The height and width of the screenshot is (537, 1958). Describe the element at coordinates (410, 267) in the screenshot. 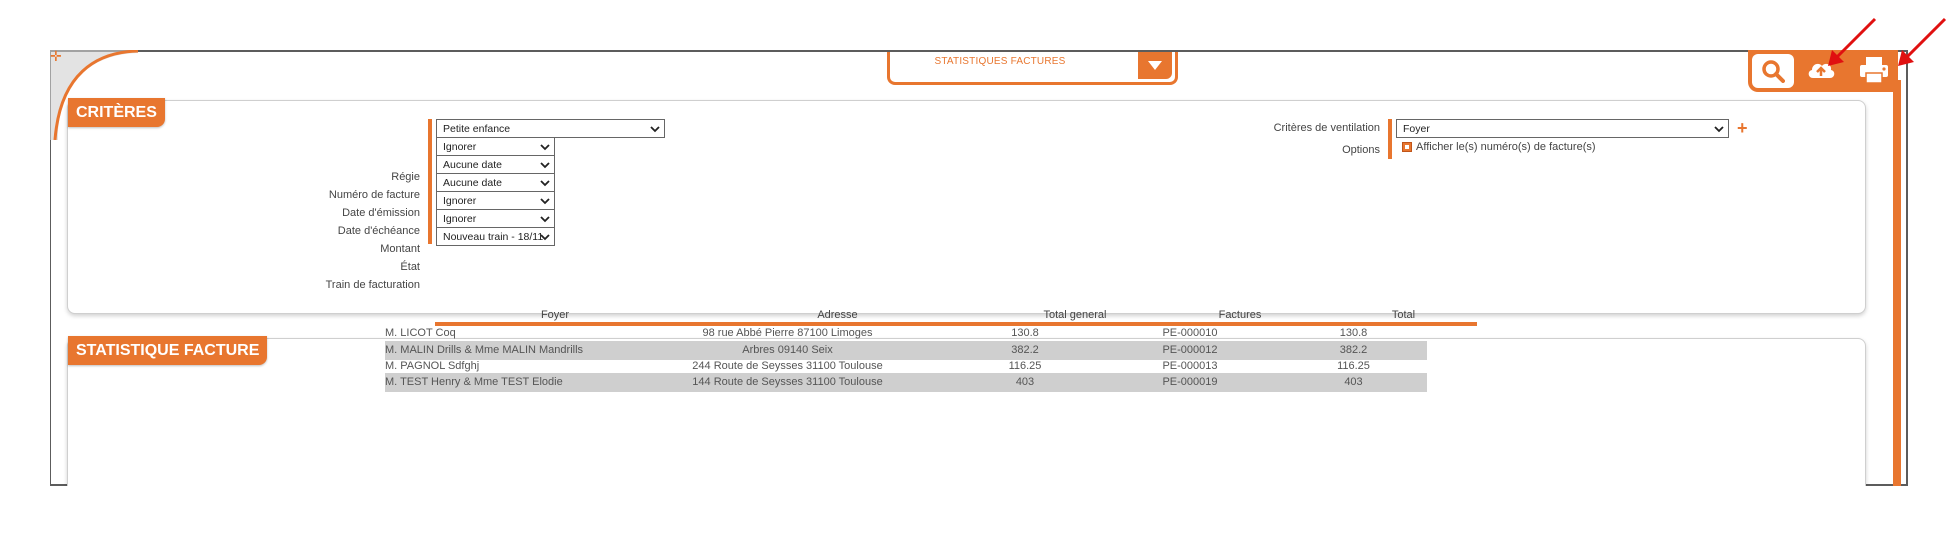

I see `field-label: État` at that location.